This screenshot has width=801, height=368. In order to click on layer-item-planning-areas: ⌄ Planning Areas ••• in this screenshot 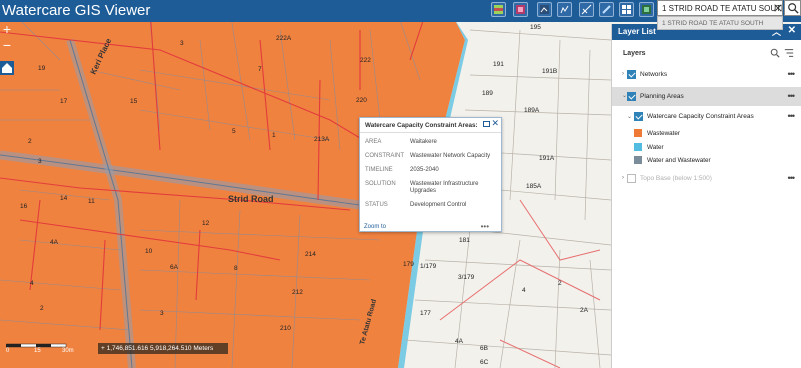, I will do `click(706, 96)`.